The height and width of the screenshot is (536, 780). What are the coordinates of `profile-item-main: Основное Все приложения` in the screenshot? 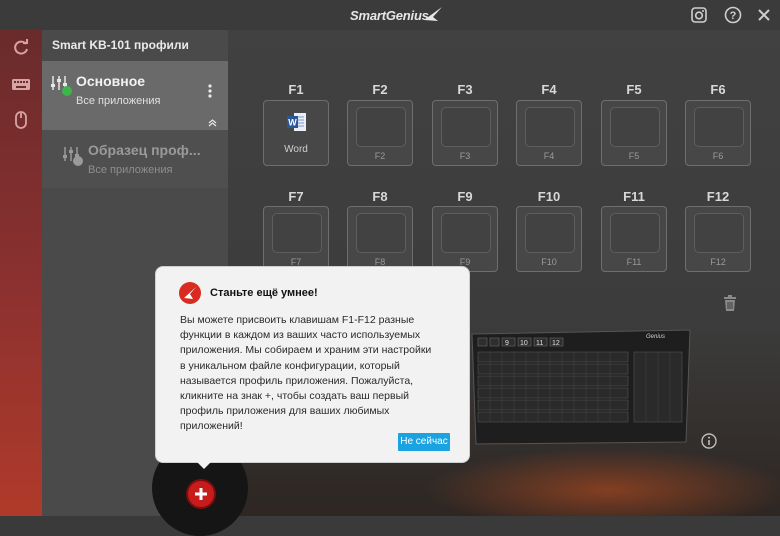 It's located at (135, 96).